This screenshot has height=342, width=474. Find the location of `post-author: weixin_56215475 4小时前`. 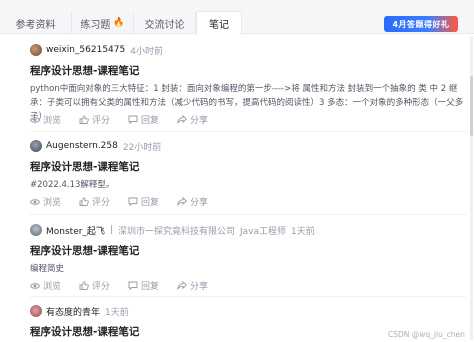

post-author: weixin_56215475 4小时前 is located at coordinates (99, 50).